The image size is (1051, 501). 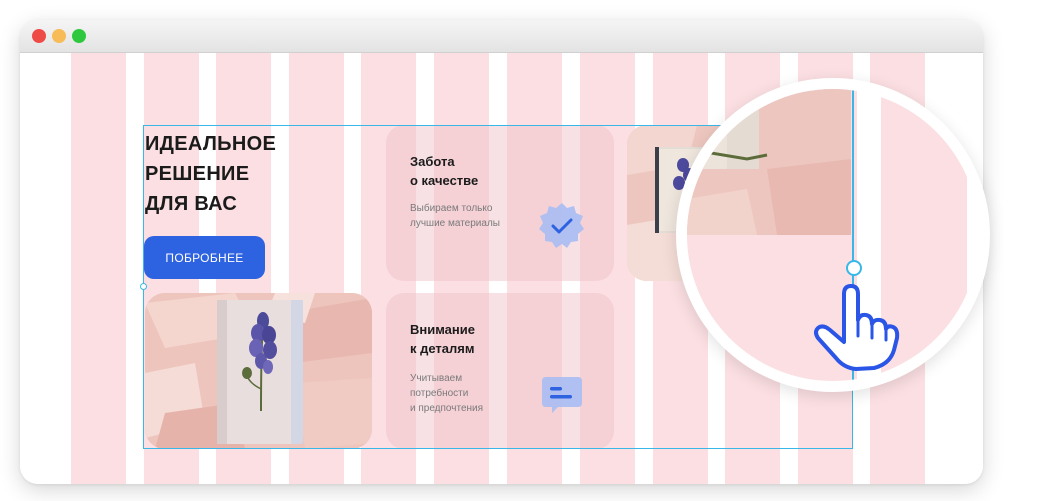 I want to click on frame-resize-handle, so click(x=143, y=286).